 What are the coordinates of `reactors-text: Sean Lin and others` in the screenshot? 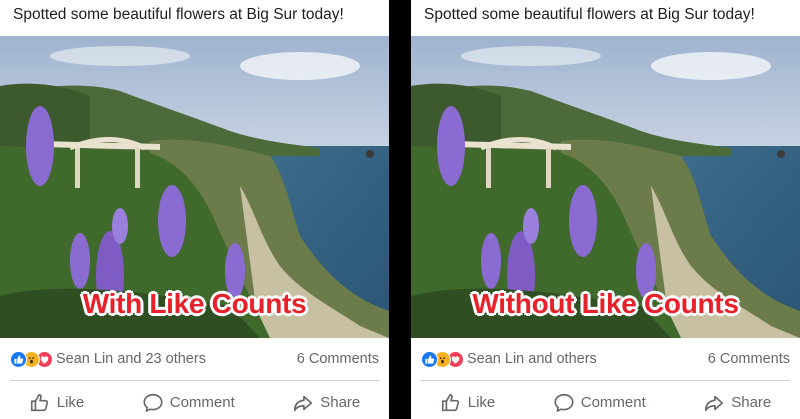 It's located at (587, 359).